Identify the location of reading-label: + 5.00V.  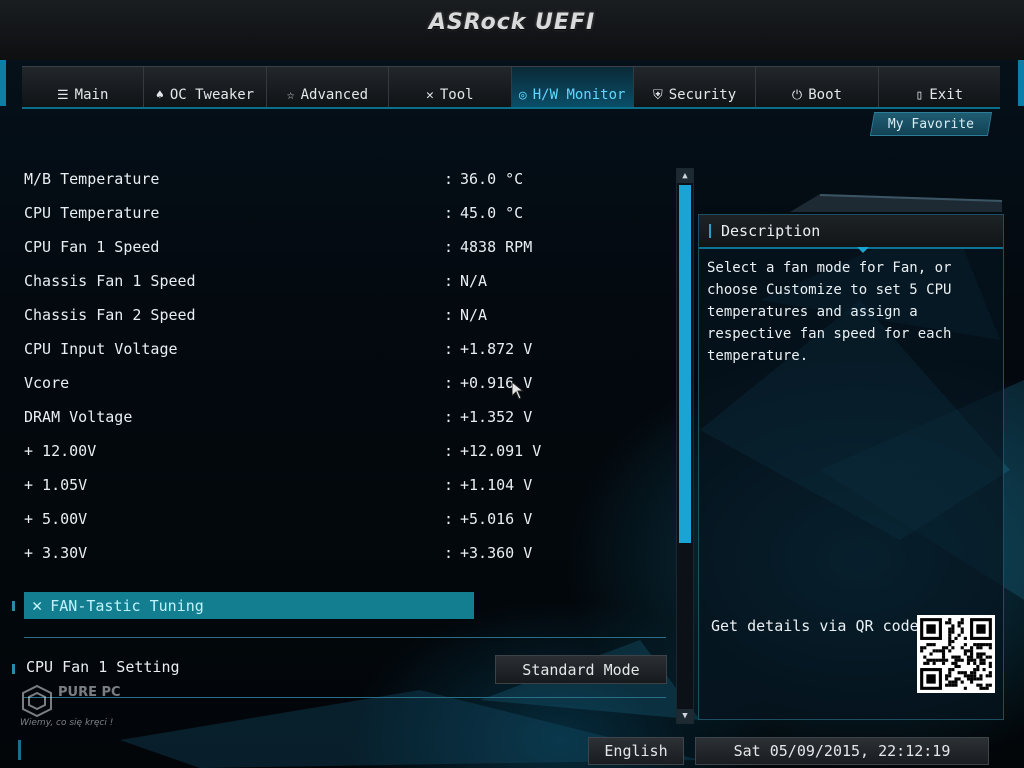
(56, 519).